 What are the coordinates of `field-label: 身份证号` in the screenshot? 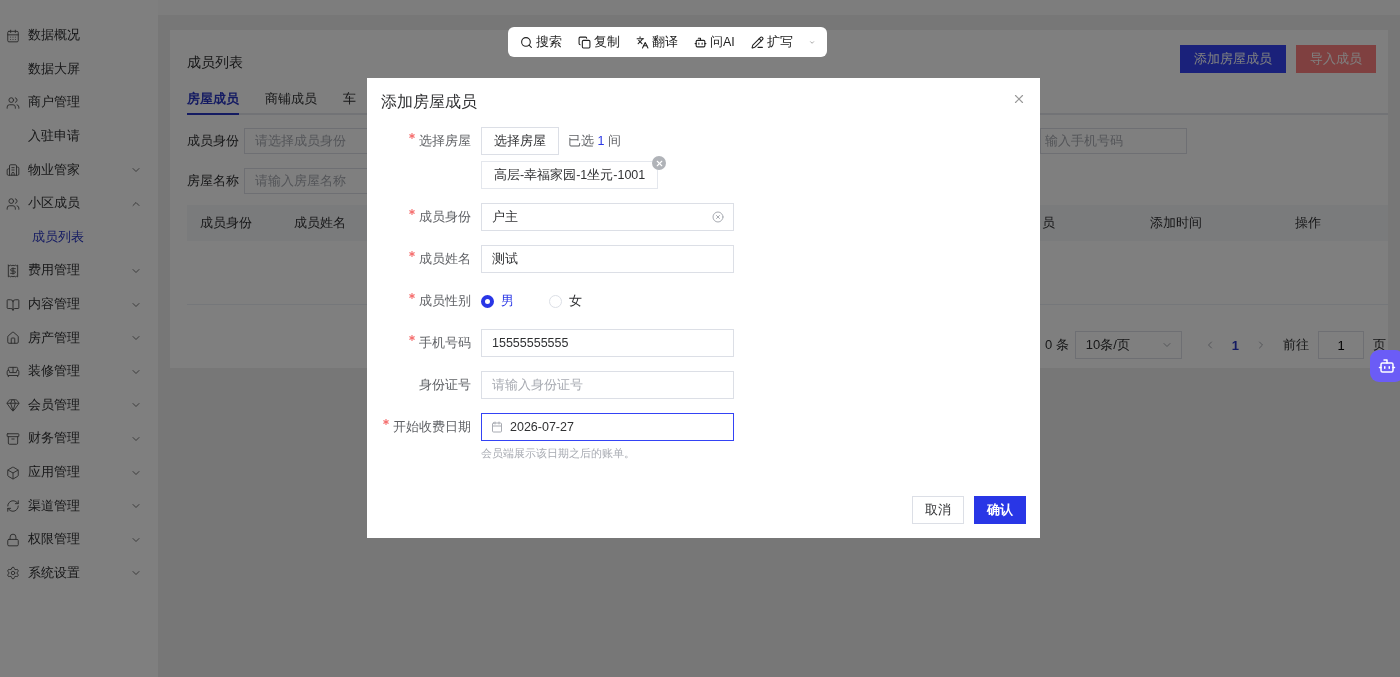 It's located at (444, 385).